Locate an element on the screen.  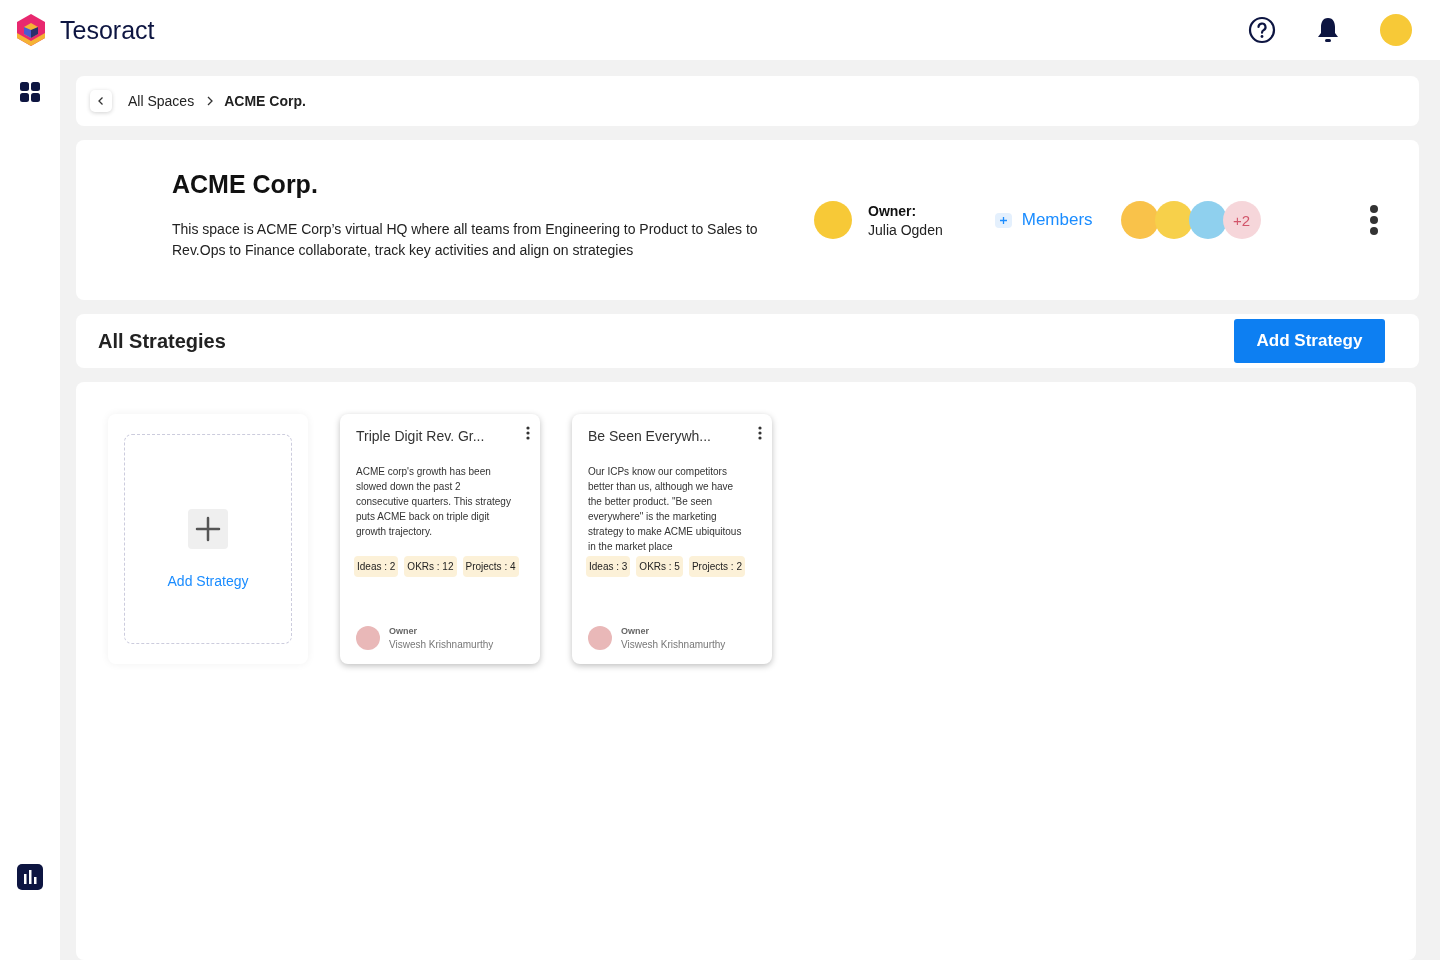
space-description: This space is ACME Corp’s virtual HQ where all teams from Engineering to Product to Sales to Rev.Ops to Finance collaborate, track key activities and align on strategies is located at coordinates (465, 239).